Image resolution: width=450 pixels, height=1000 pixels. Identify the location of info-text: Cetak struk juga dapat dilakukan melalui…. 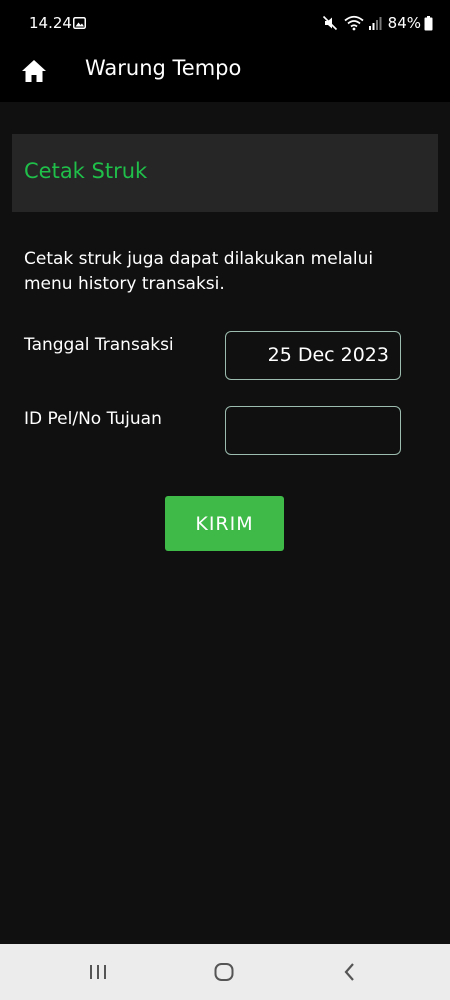
(199, 271).